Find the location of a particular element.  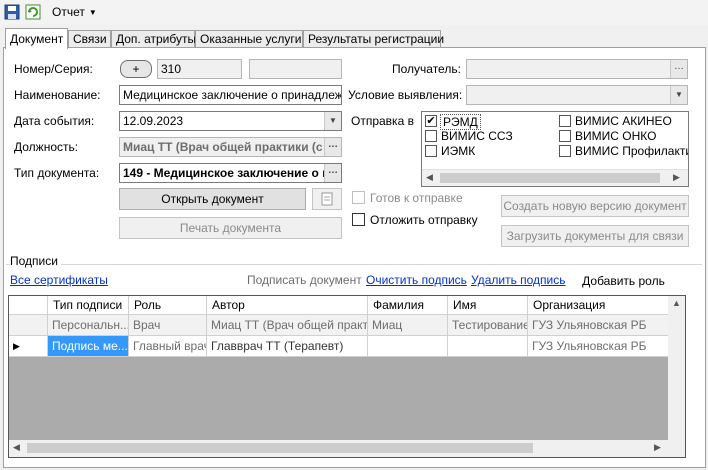

number-label: Номер/Серия: is located at coordinates (53, 69).